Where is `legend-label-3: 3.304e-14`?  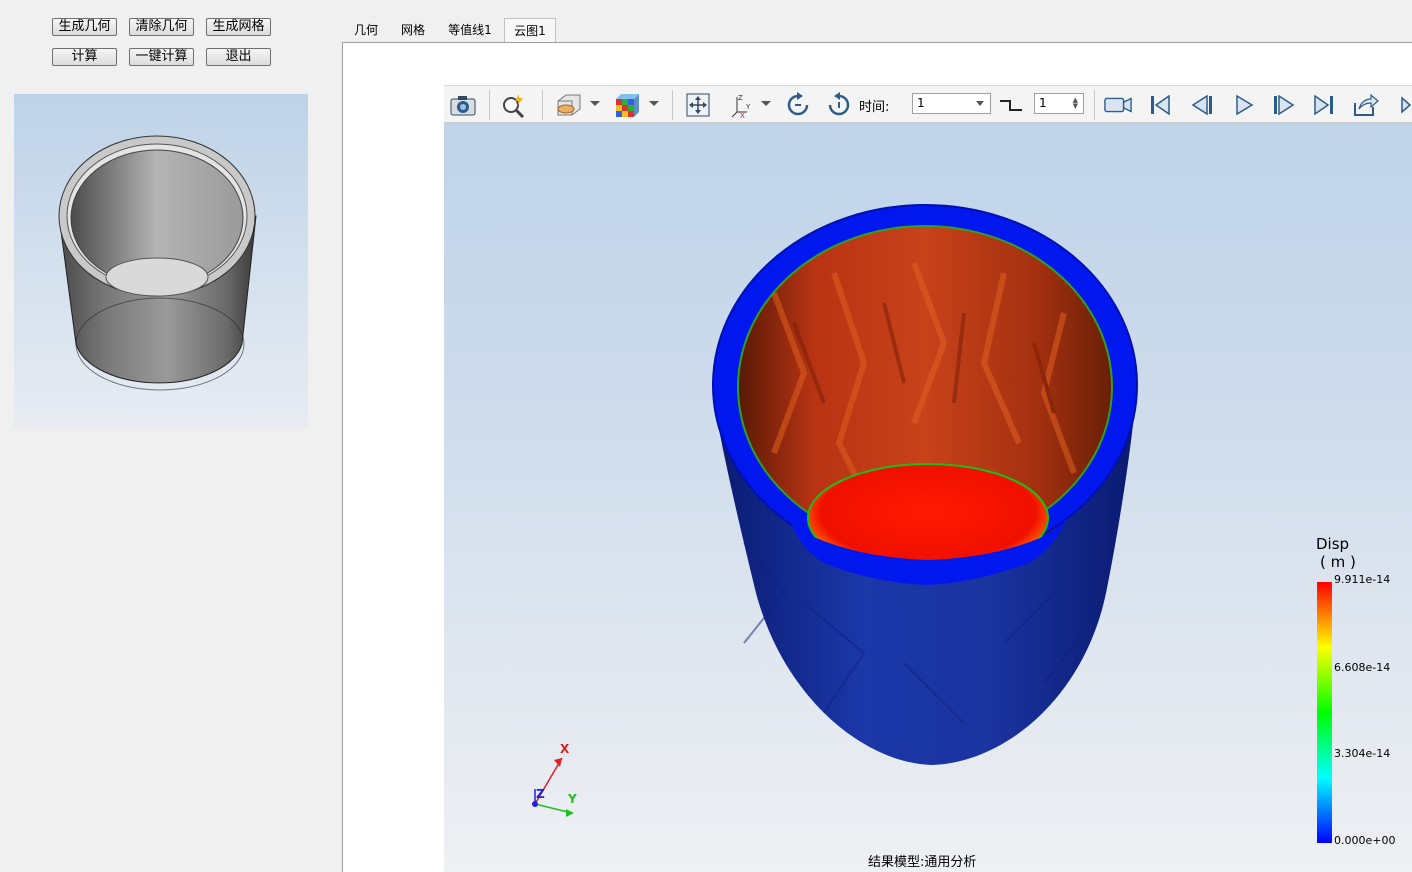 legend-label-3: 3.304e-14 is located at coordinates (1362, 753).